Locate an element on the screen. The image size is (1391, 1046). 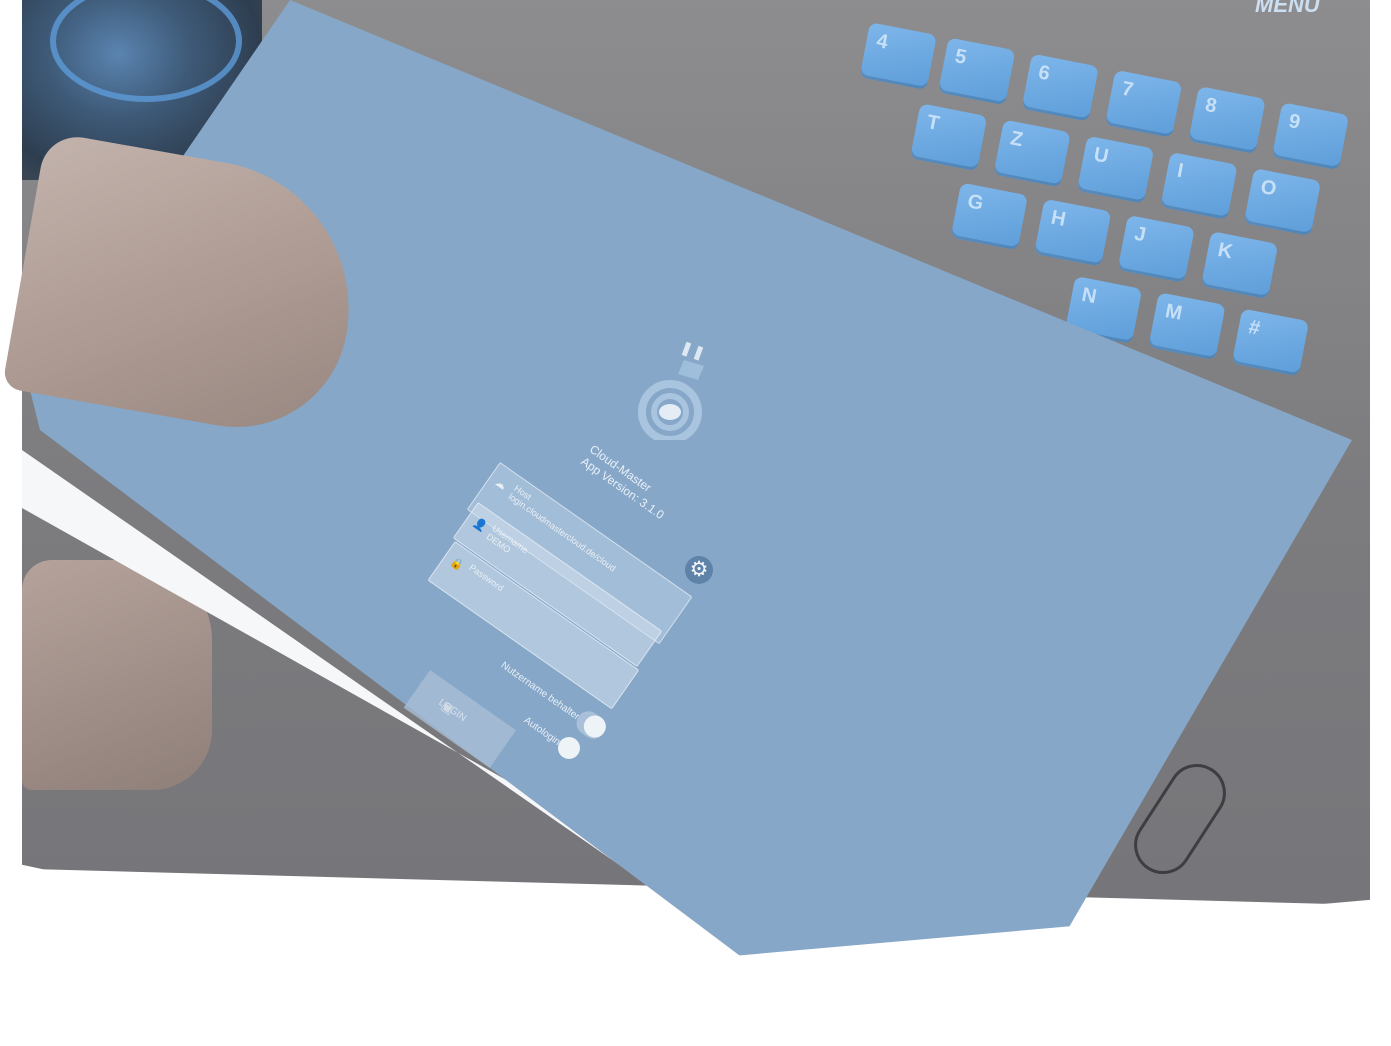
user-icon: 👤 is located at coordinates (479, 525).